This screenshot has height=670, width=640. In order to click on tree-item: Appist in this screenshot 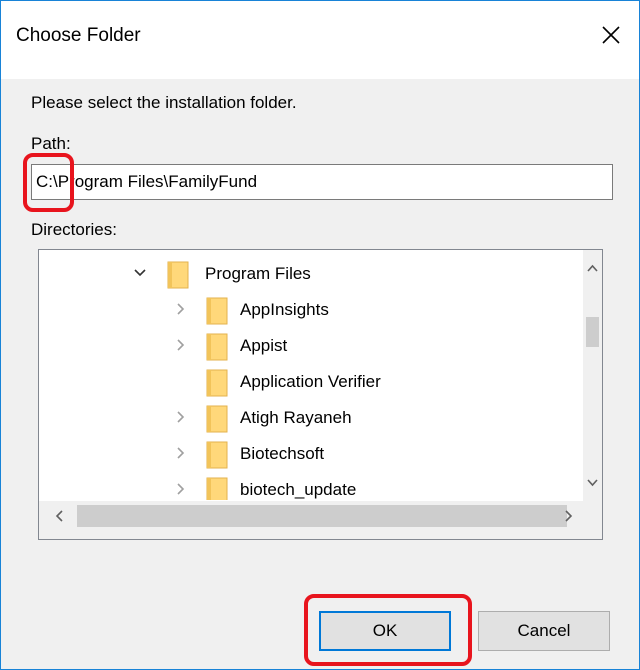, I will do `click(312, 346)`.